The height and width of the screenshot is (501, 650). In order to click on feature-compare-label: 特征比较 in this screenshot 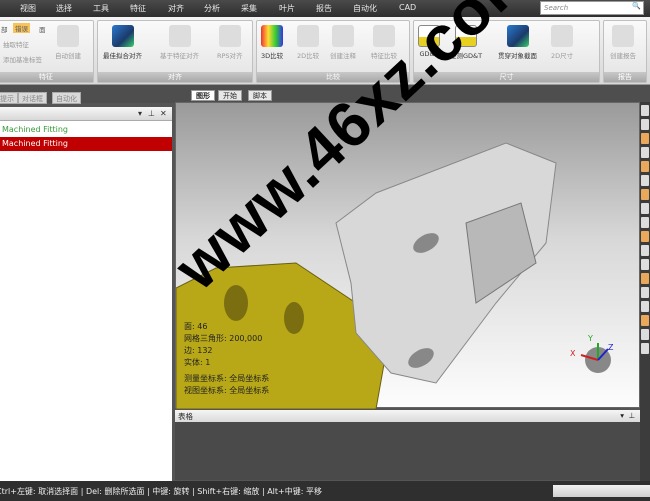, I will do `click(384, 56)`.